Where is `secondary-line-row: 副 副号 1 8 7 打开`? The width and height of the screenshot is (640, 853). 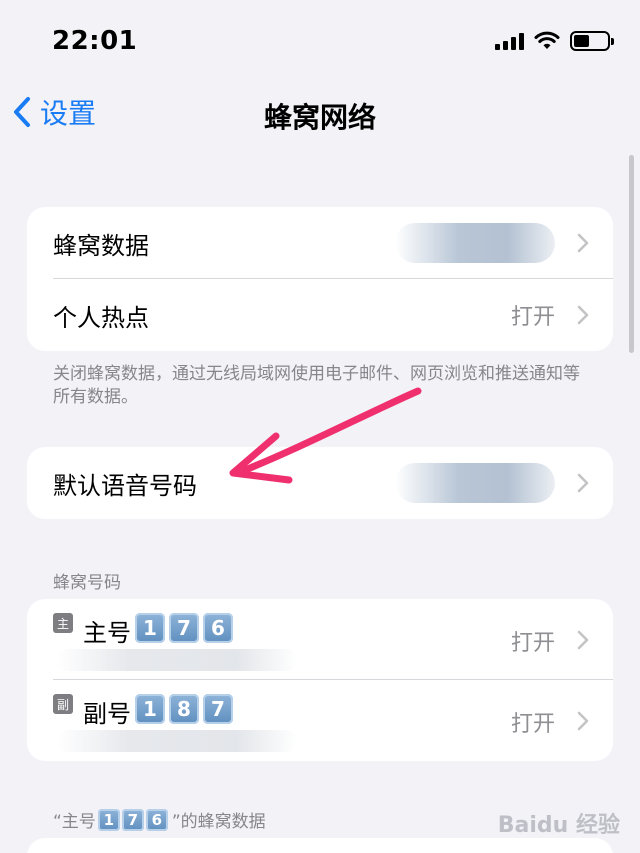
secondary-line-row: 副 副号 1 8 7 打开 is located at coordinates (320, 720).